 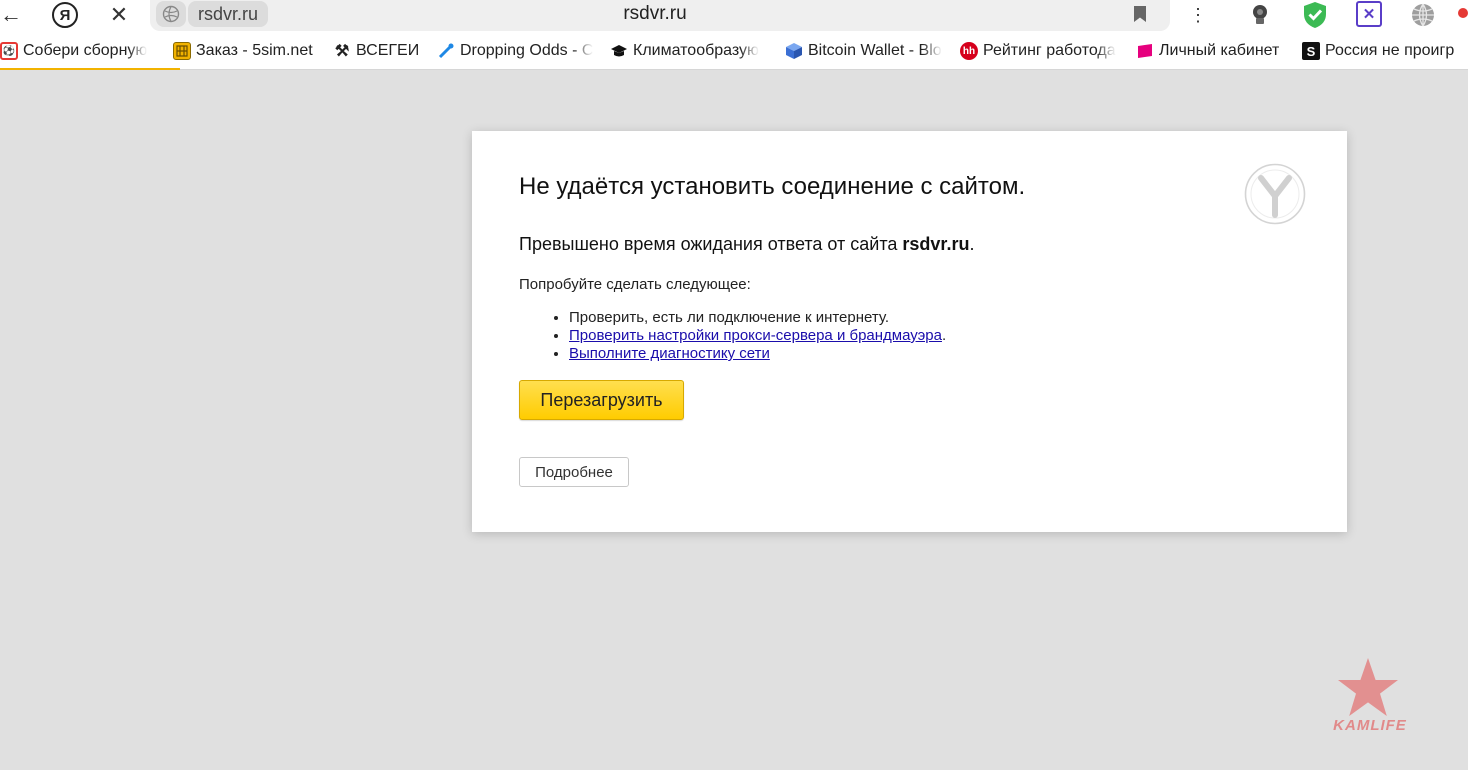 I want to click on bitcoin-wallet-icon, so click(x=794, y=51).